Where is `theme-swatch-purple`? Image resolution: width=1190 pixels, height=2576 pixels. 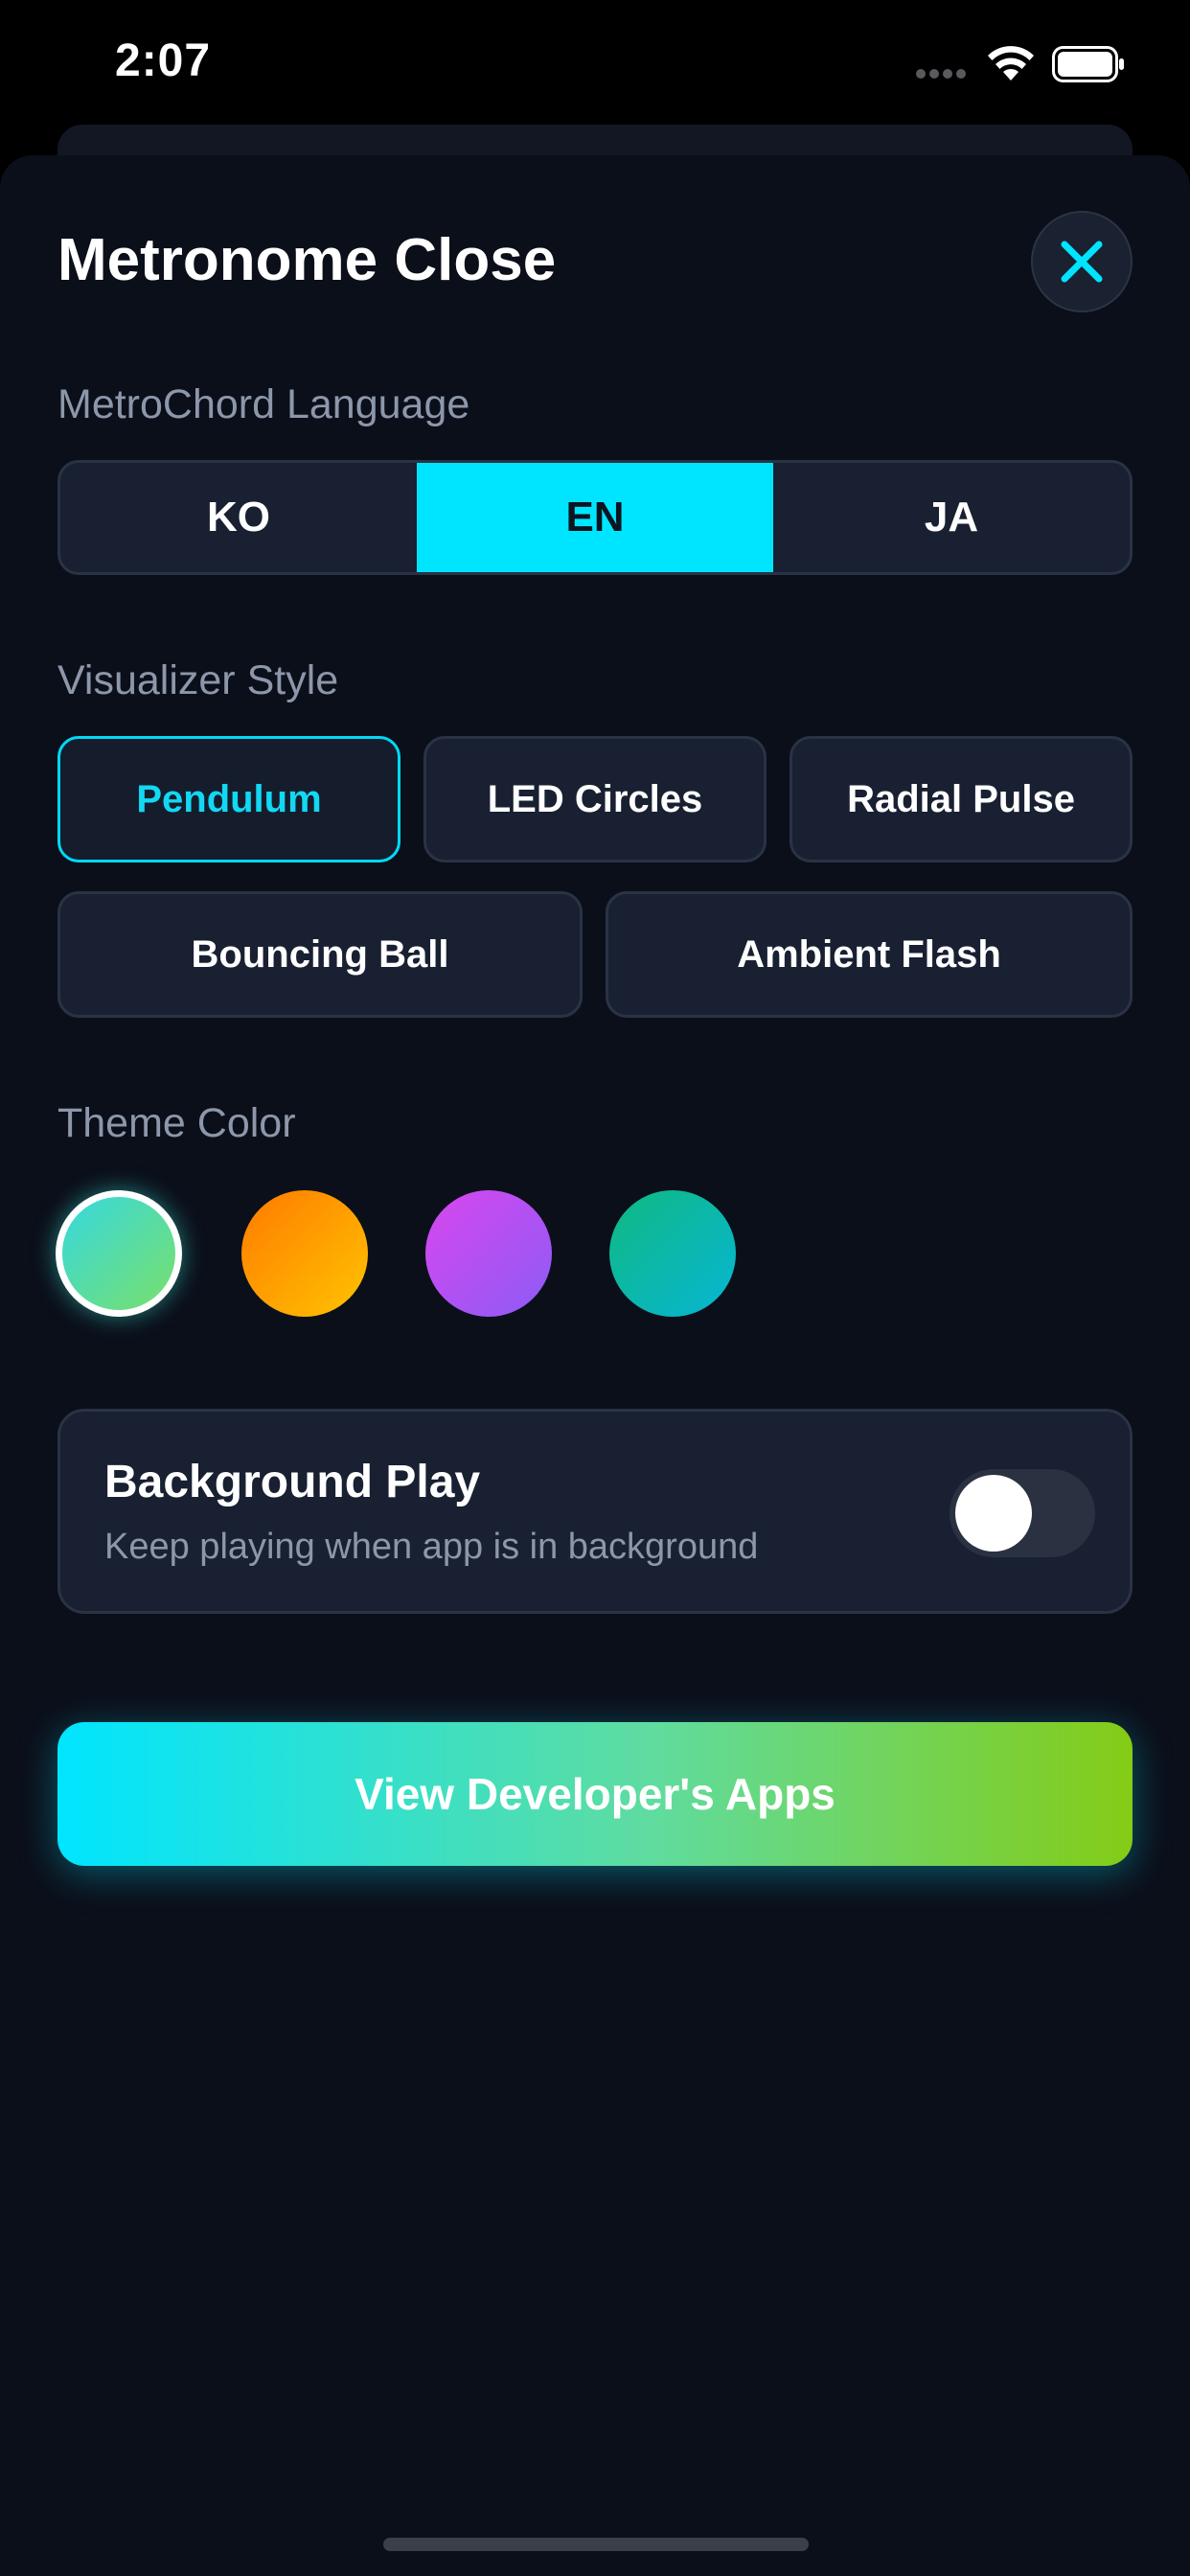
theme-swatch-purple is located at coordinates (489, 1253).